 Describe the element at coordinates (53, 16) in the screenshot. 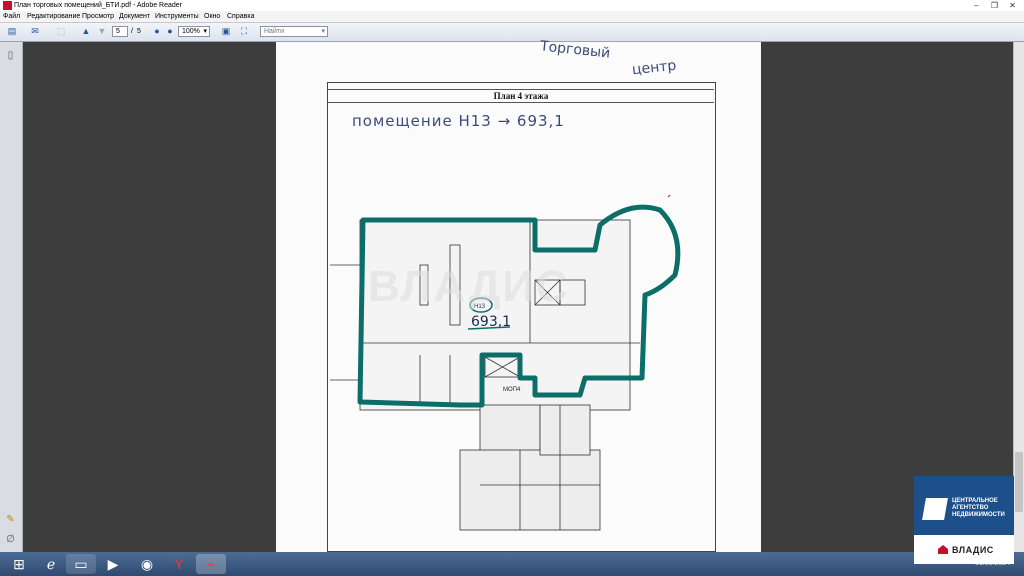

I see `menu-edit: Редактирование` at that location.